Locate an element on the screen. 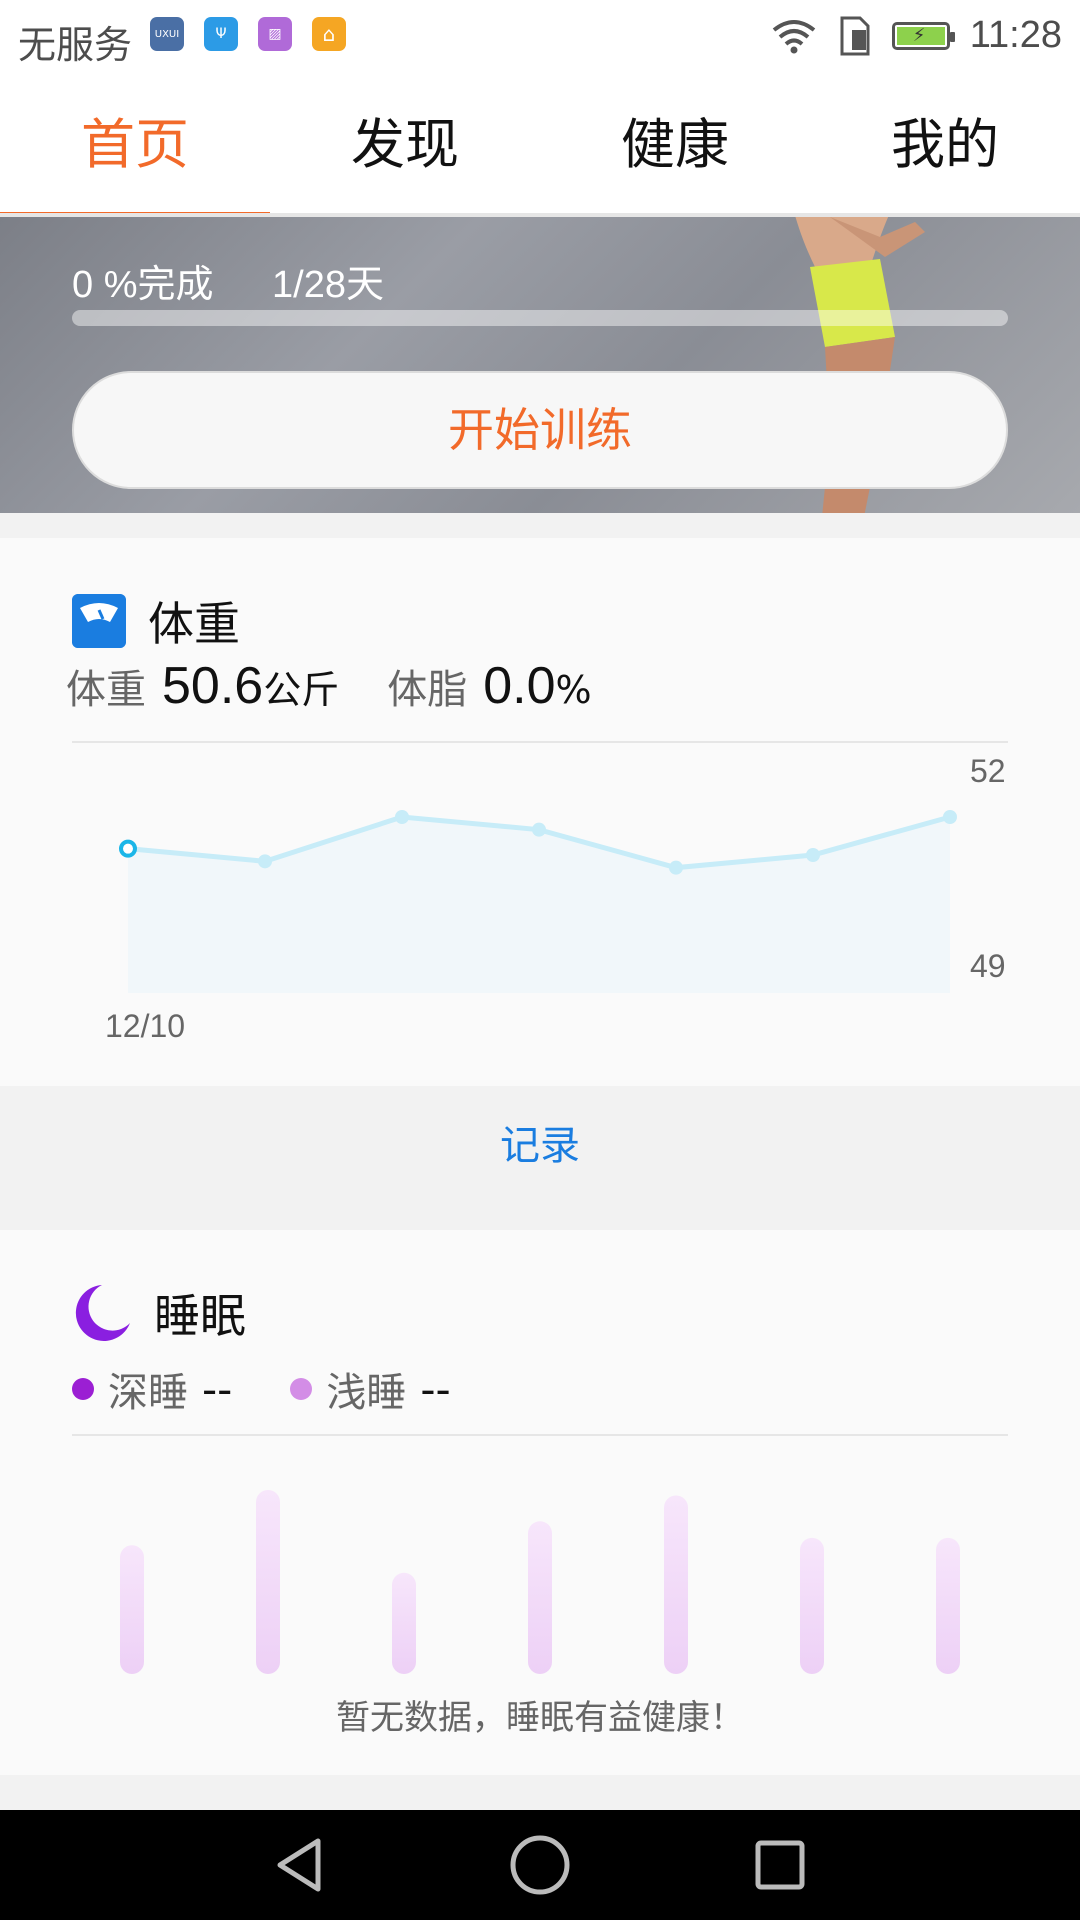 This screenshot has height=1920, width=1080. back-button is located at coordinates (300, 1865).